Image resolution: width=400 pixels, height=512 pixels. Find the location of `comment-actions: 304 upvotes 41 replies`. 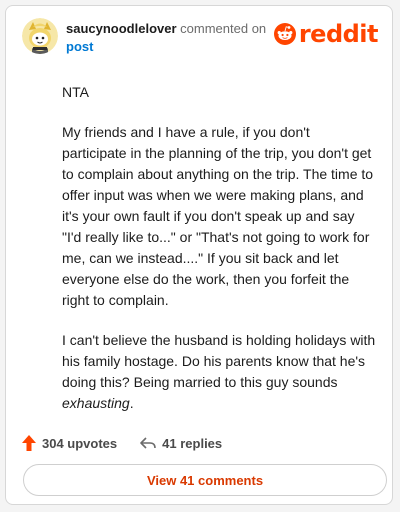

comment-actions: 304 upvotes 41 replies is located at coordinates (132, 443).